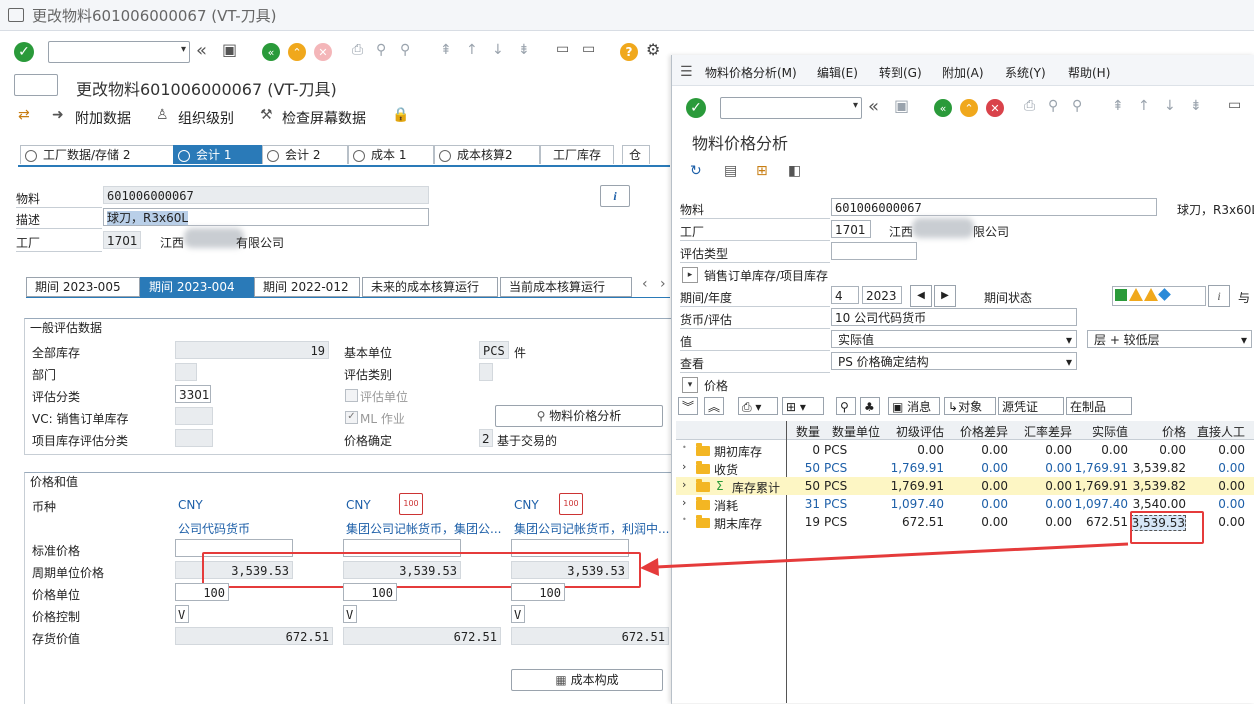  What do you see at coordinates (751, 72) in the screenshot?
I see `menu-price-analysis: 物料价格分析(M)` at bounding box center [751, 72].